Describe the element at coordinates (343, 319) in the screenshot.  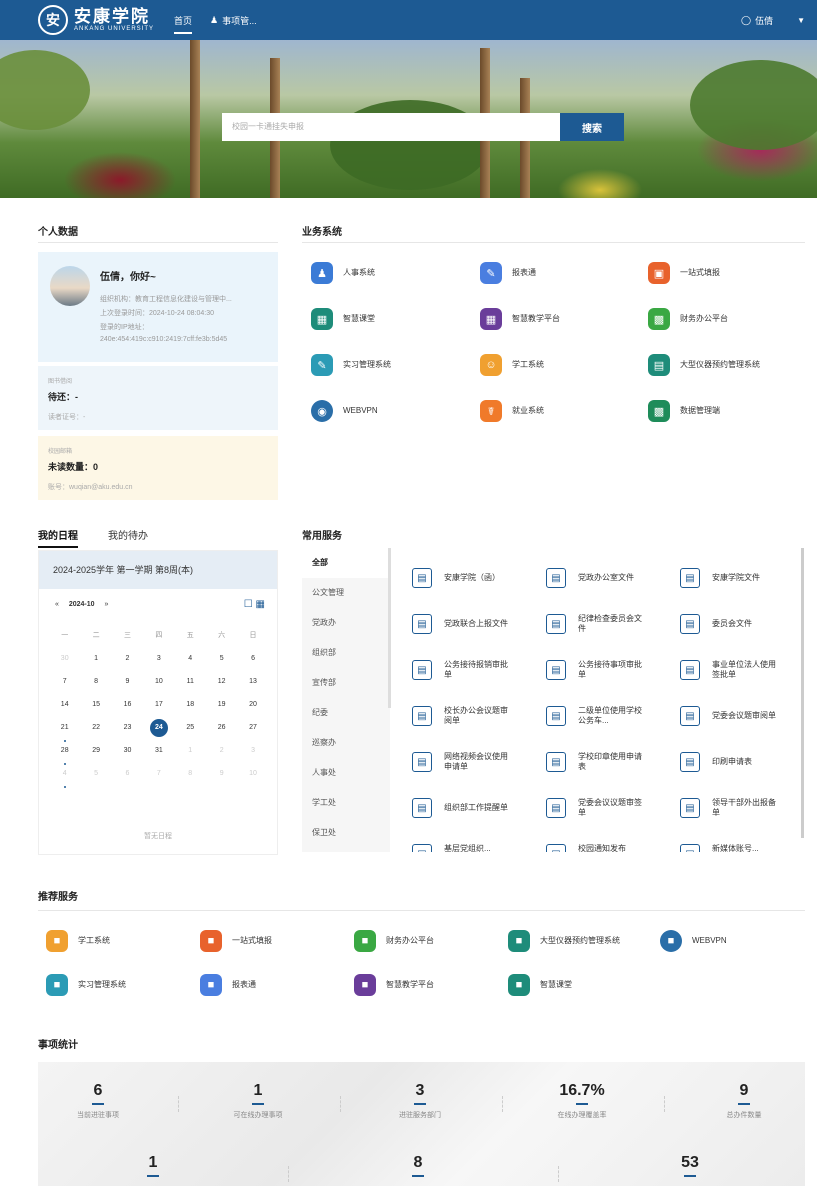
I see `system-item: ▦ 智慧课堂` at that location.